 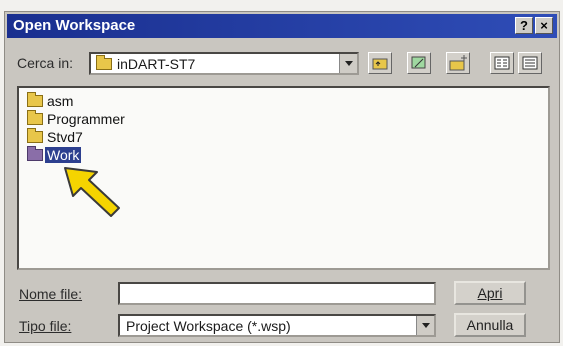 What do you see at coordinates (92, 192) in the screenshot?
I see `pointer-arrow-icon` at bounding box center [92, 192].